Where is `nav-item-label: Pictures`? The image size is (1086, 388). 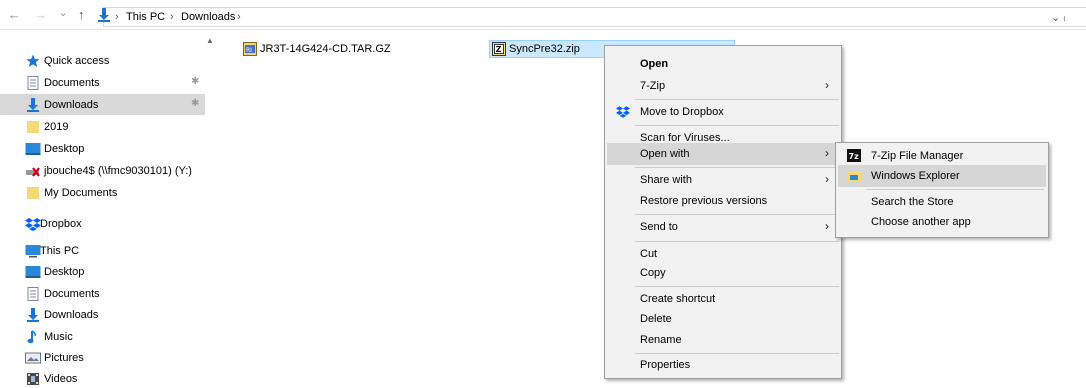
nav-item-label: Pictures is located at coordinates (64, 357).